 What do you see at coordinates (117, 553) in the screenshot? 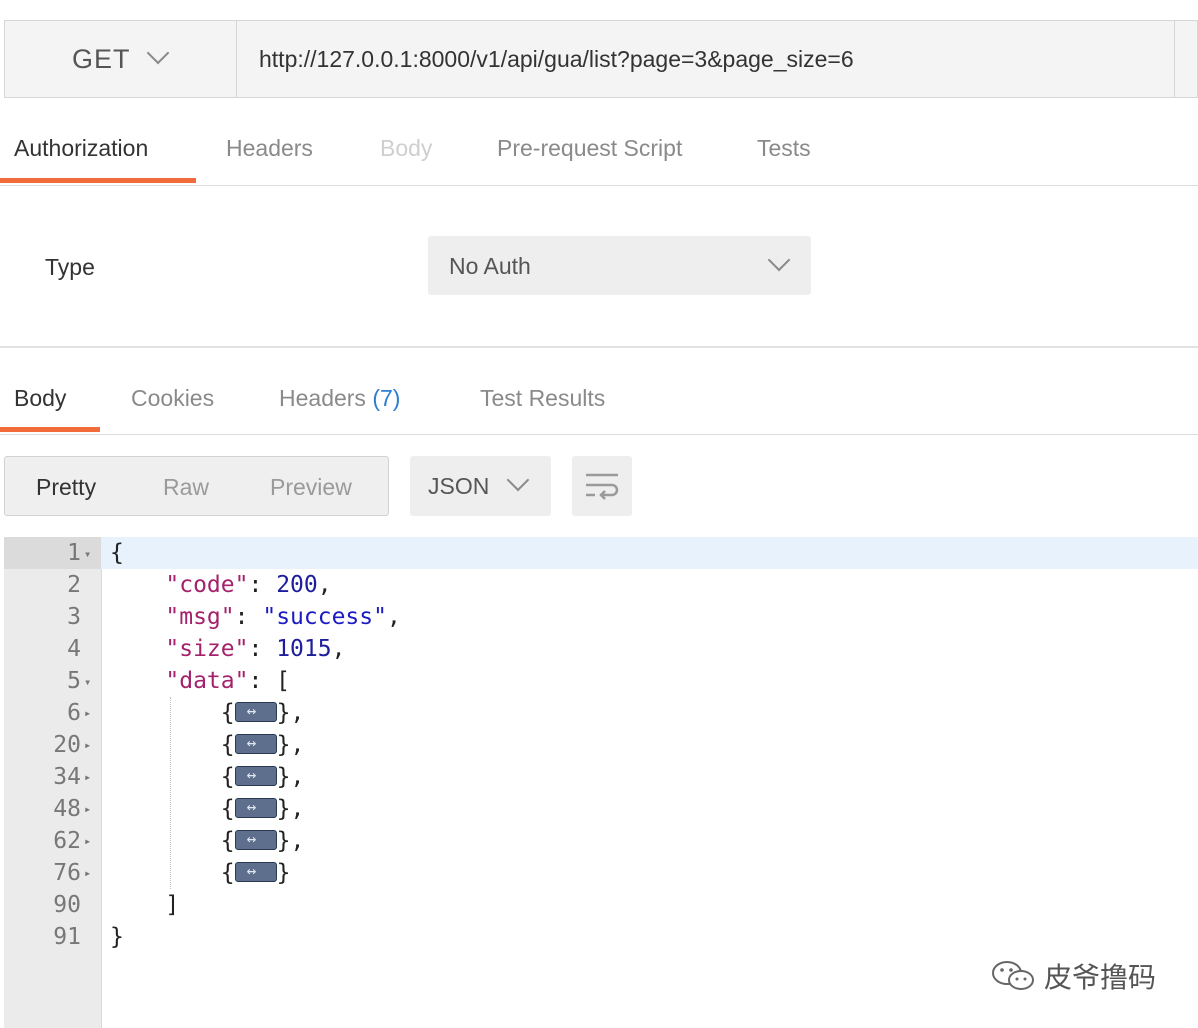
I see `code-text: {` at bounding box center [117, 553].